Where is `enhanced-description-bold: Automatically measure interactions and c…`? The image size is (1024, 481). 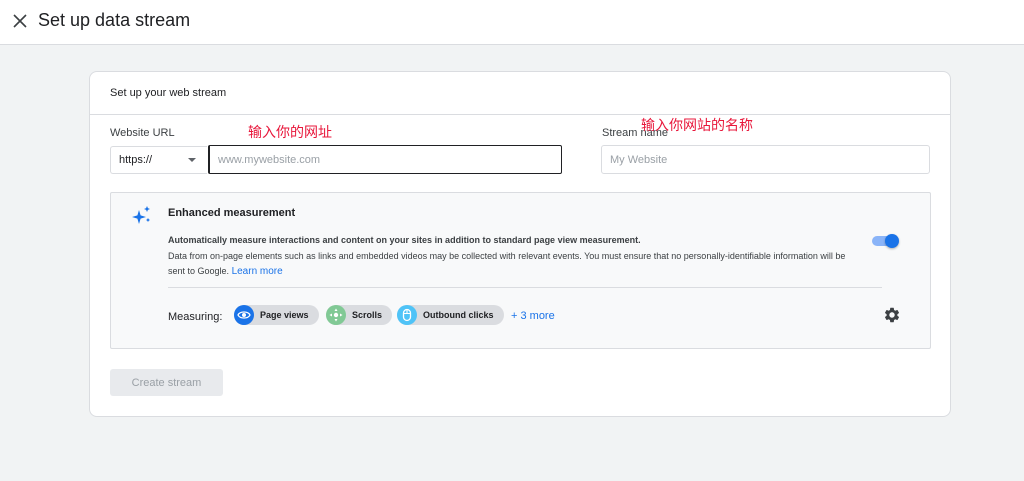
enhanced-description-bold: Automatically measure interactions and c… is located at coordinates (404, 240).